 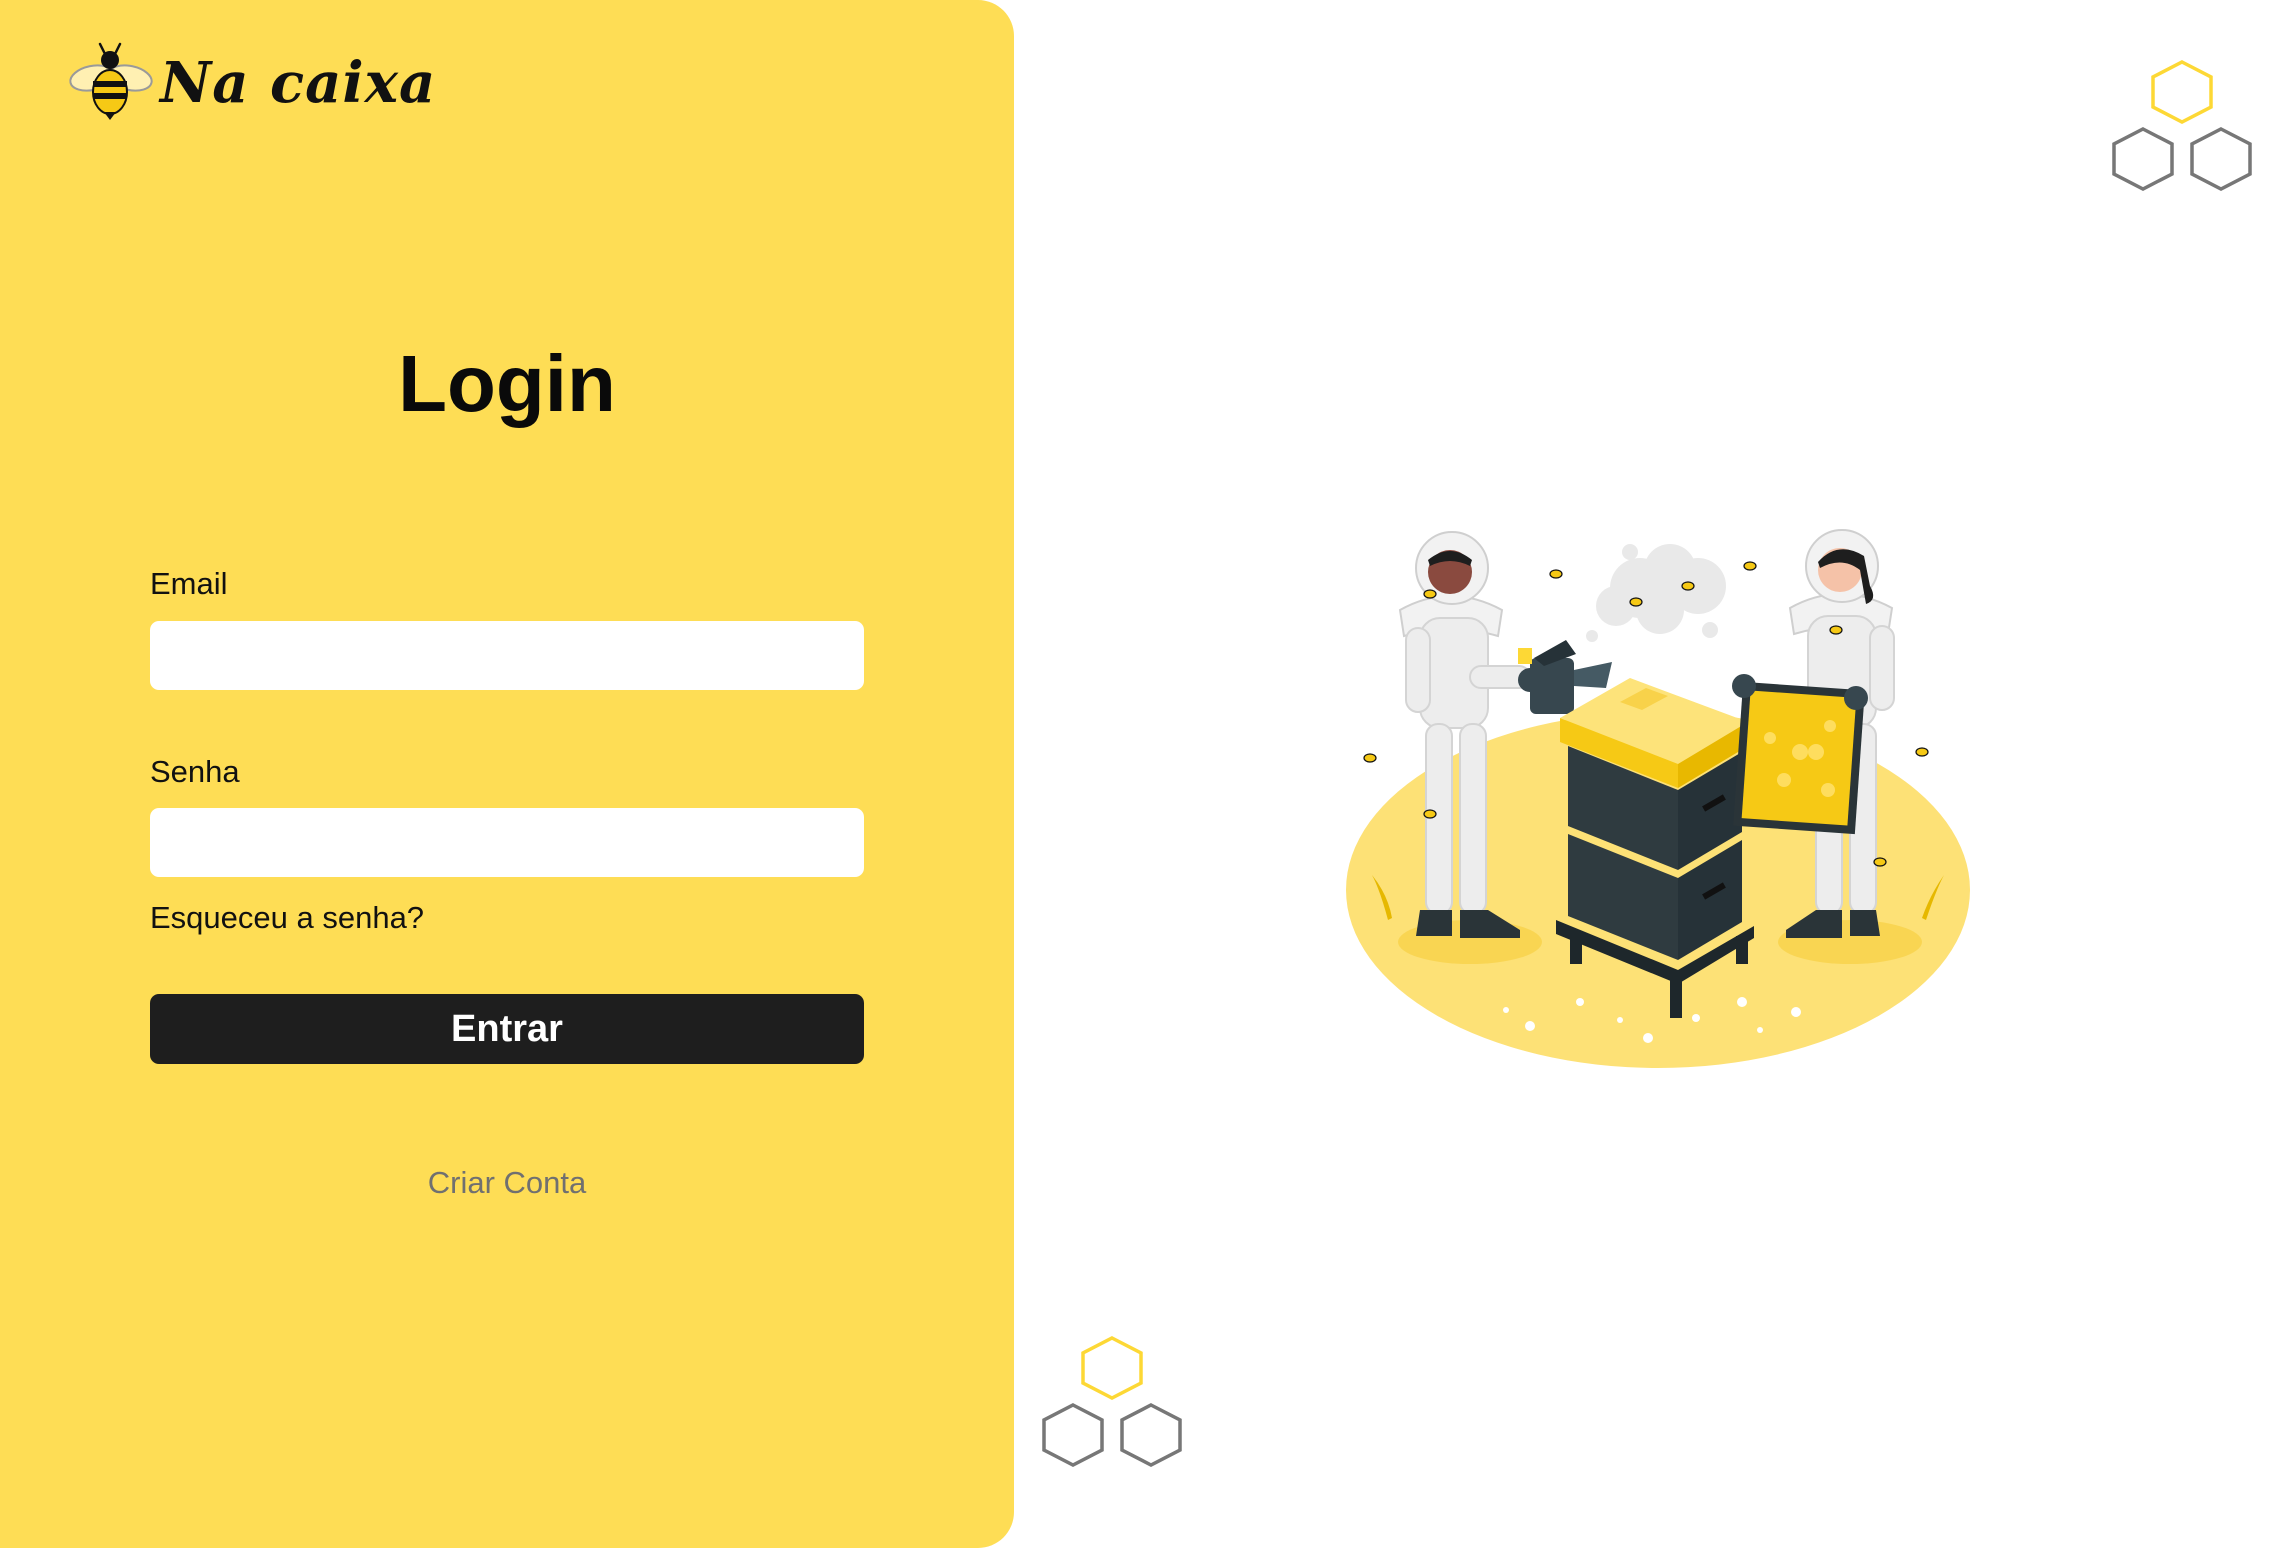 What do you see at coordinates (189, 583) in the screenshot?
I see `email-label: Email` at bounding box center [189, 583].